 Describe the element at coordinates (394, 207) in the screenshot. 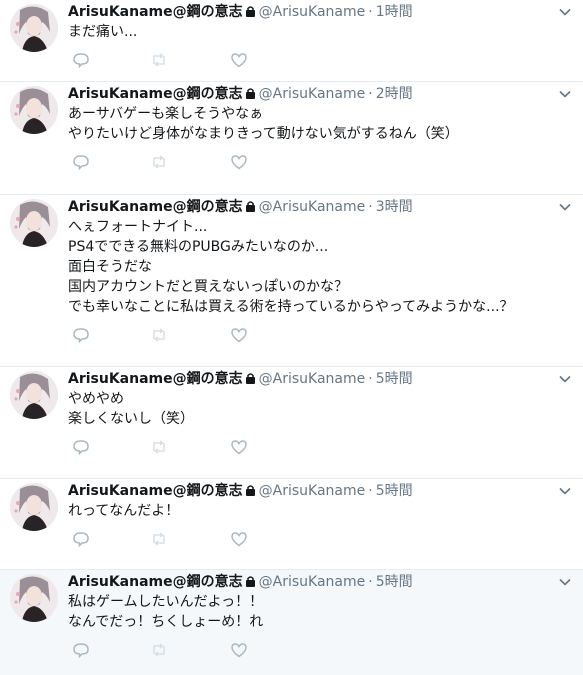

I see `tweet-timestamp: 3時間` at that location.